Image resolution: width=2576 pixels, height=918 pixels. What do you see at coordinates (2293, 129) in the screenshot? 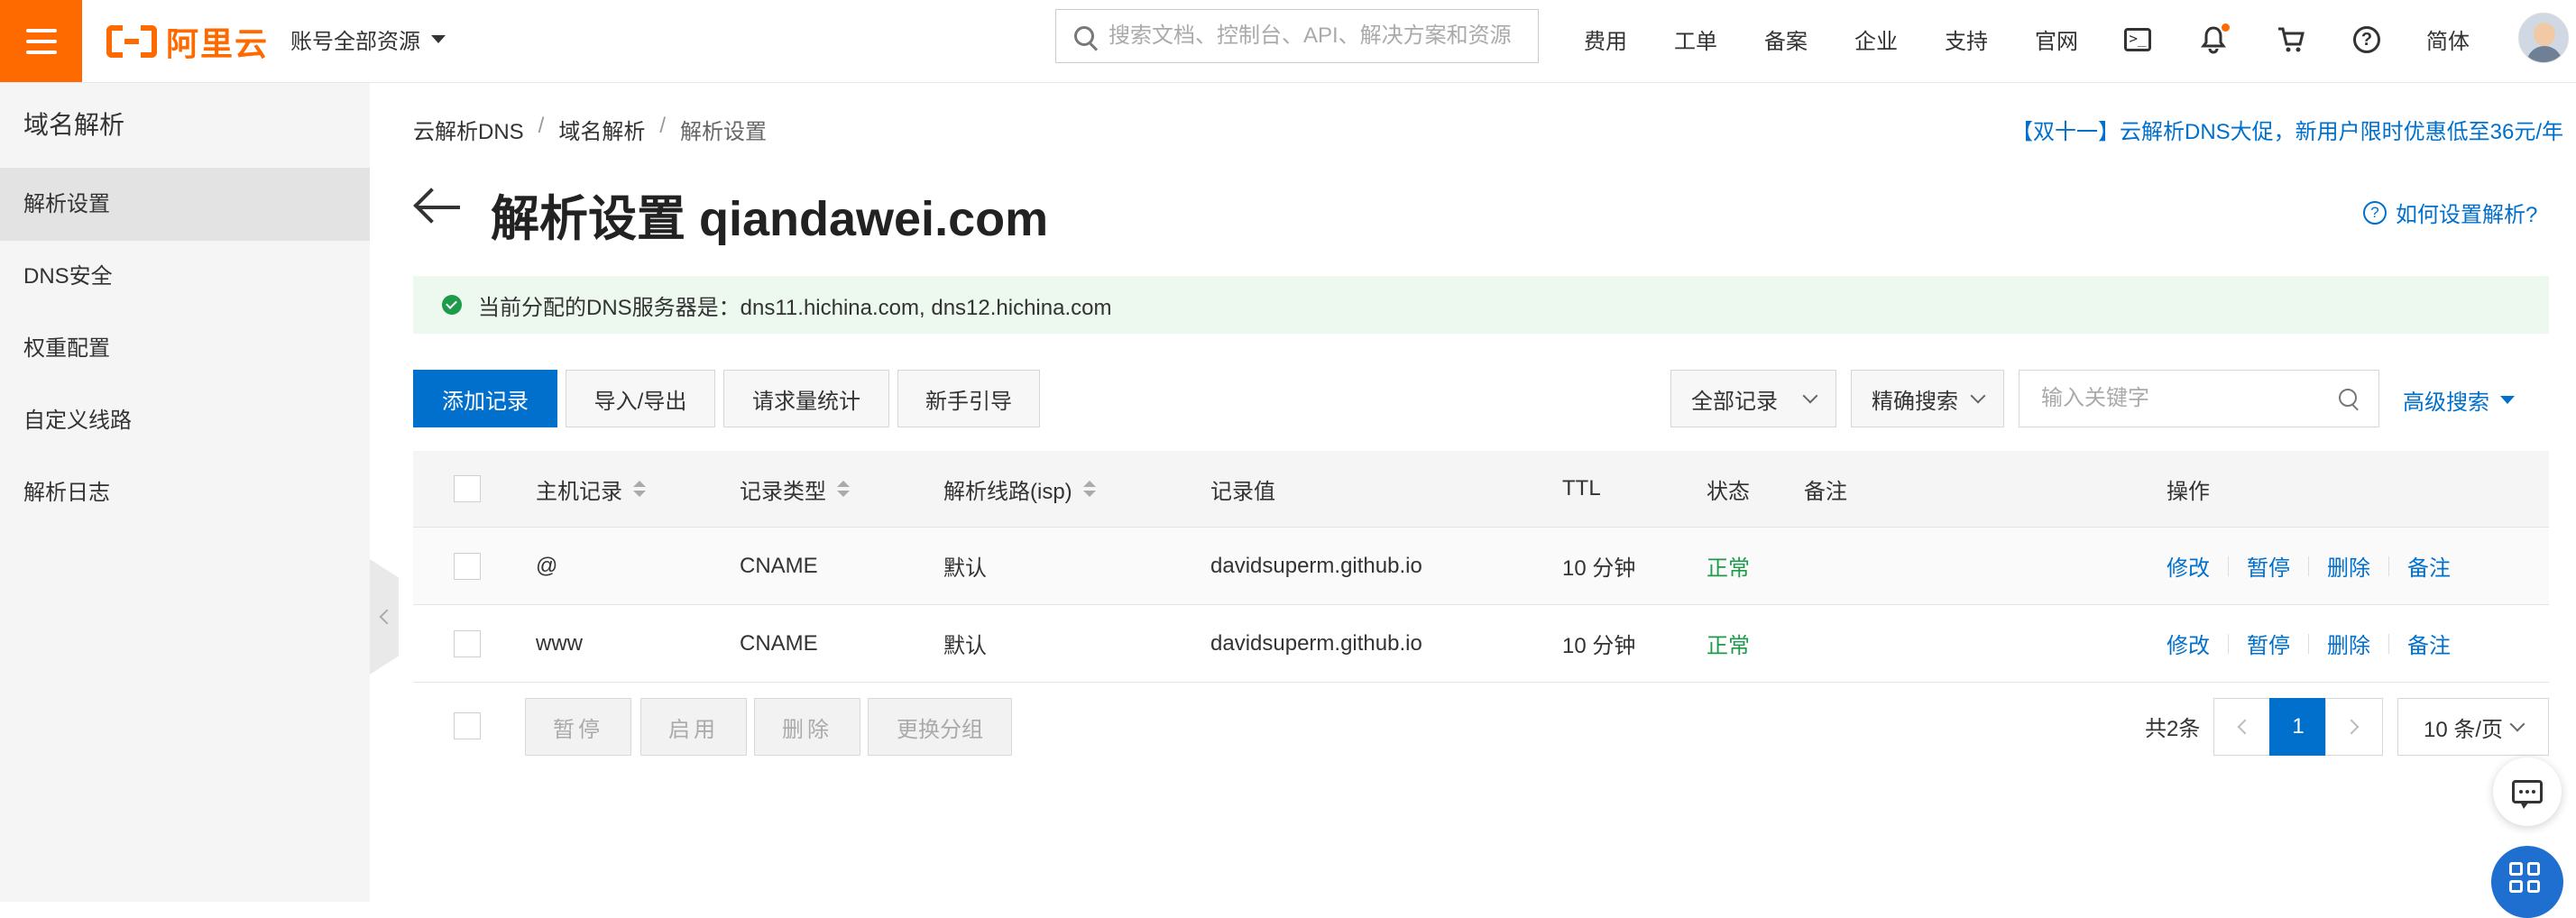
I see `promo-banner-link: 【双十一】云解析DNS大促，新用户限时优惠低至36元/年` at bounding box center [2293, 129].